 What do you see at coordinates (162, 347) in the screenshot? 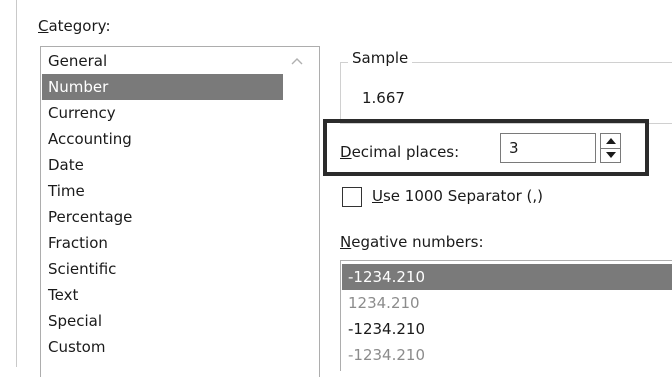
I see `category-item-custom: Custom` at bounding box center [162, 347].